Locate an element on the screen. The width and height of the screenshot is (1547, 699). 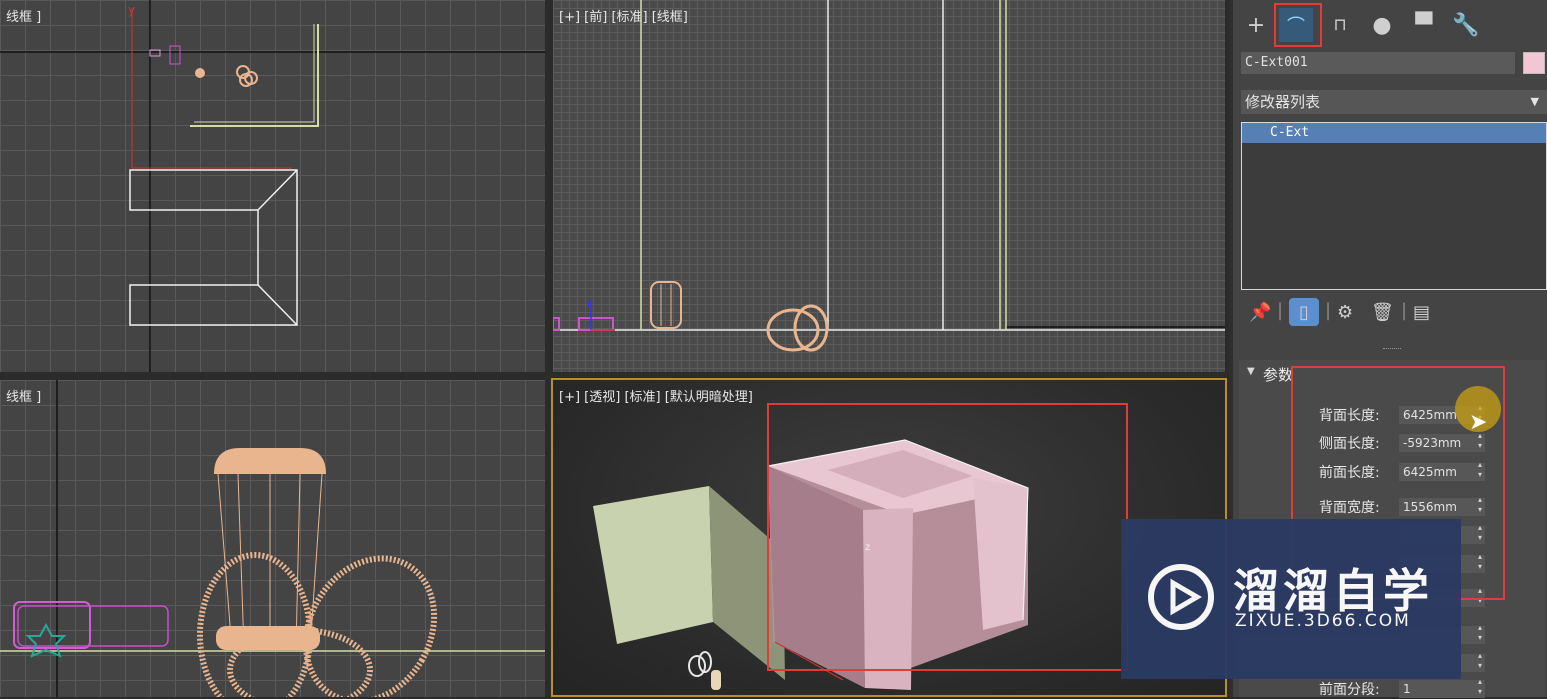
tab-display: ▀ is located at coordinates (1424, 25).